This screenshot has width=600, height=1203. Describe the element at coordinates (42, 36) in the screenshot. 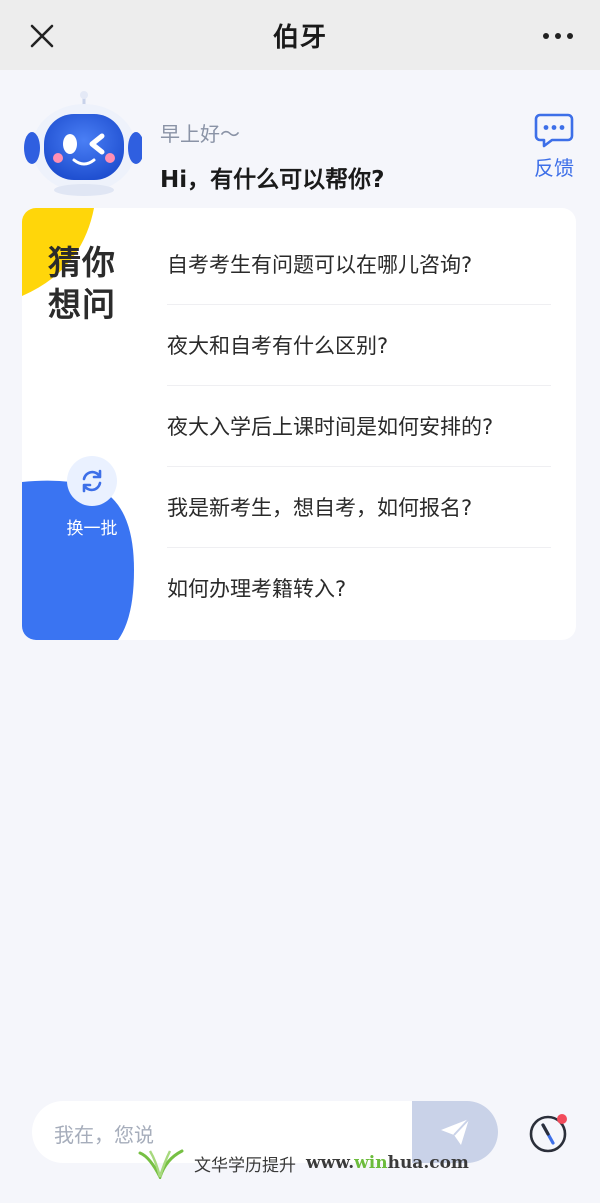

I see `close-icon` at that location.